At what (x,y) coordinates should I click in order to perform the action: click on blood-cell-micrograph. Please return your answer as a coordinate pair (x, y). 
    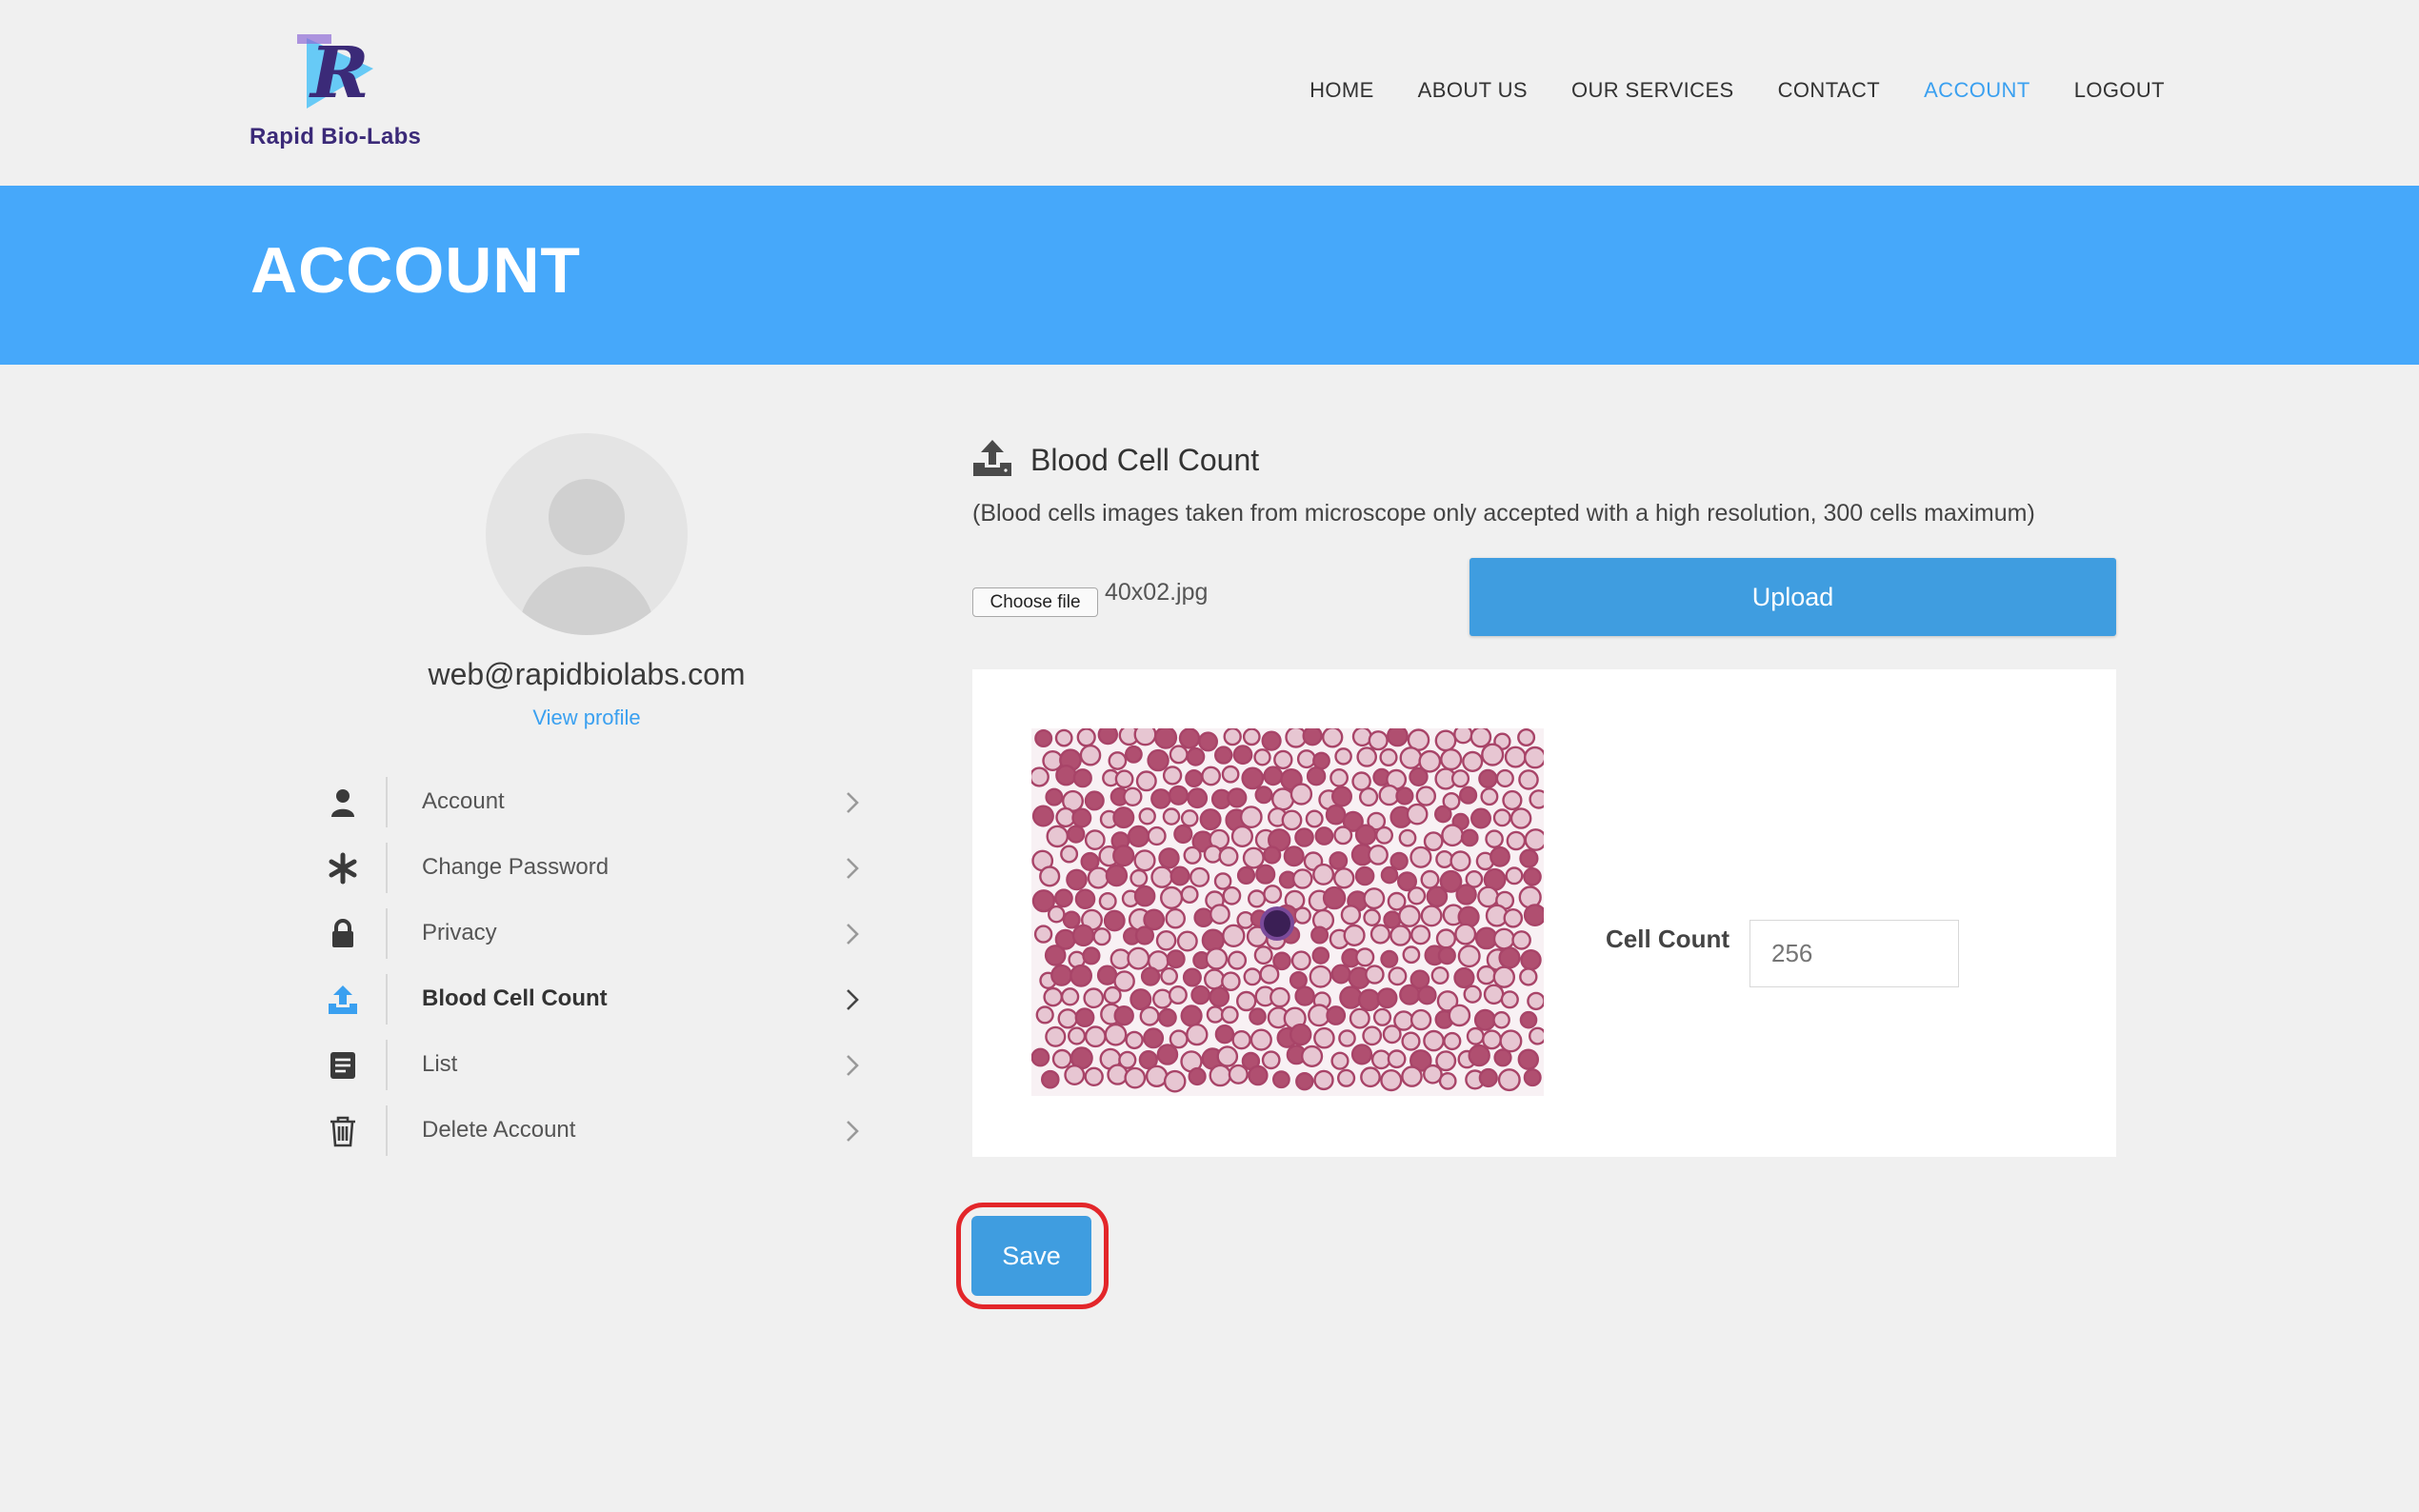
    Looking at the image, I should click on (1287, 910).